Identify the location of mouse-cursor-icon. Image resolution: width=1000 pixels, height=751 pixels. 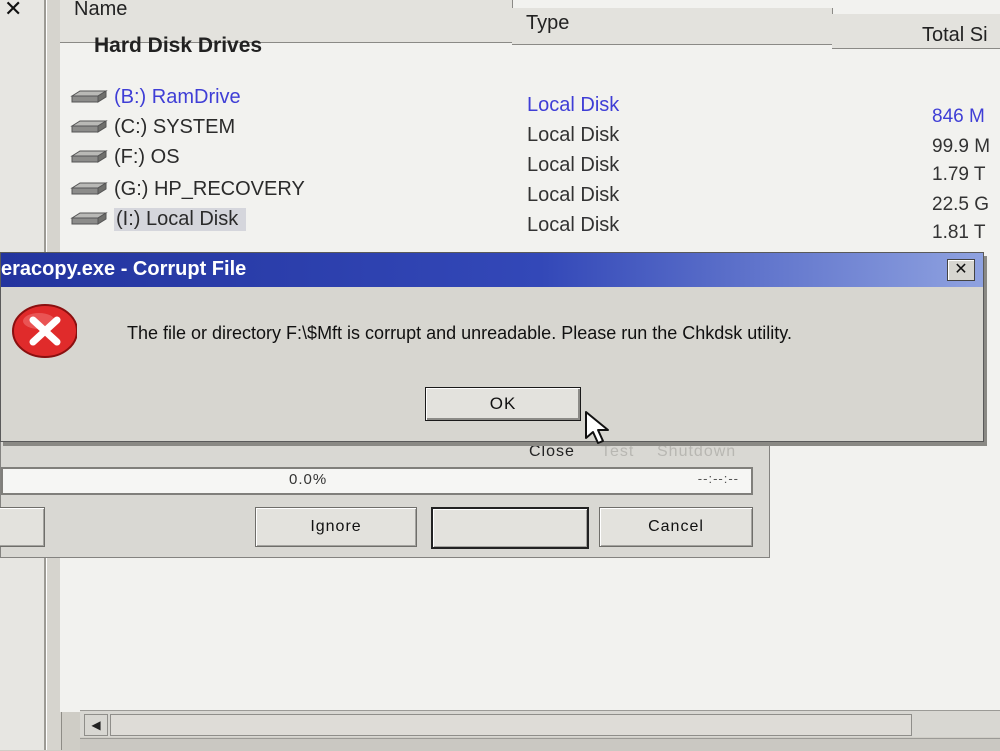
(597, 427).